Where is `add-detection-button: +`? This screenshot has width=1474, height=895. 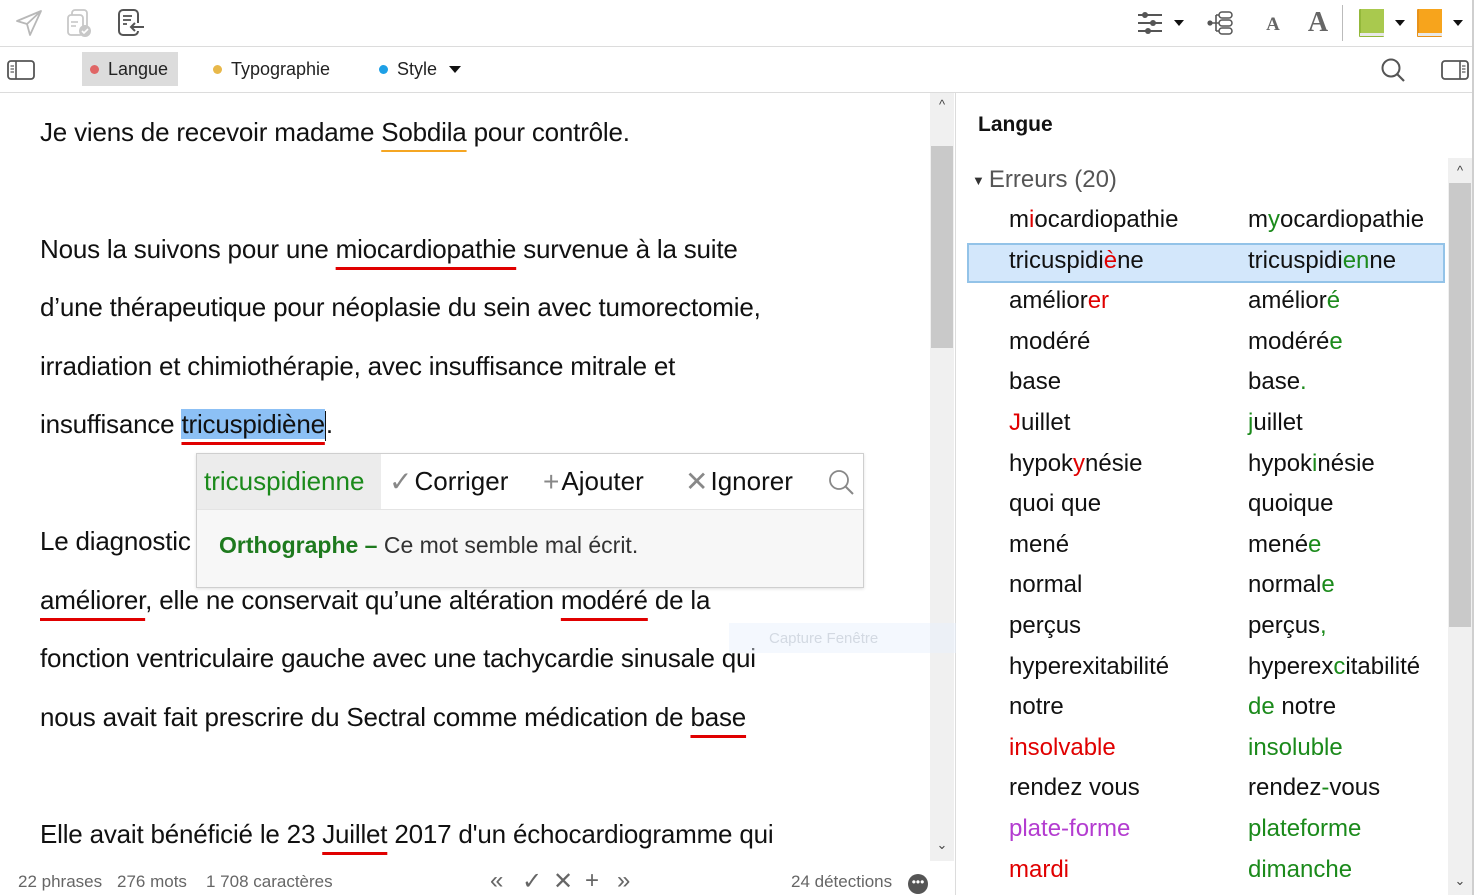
add-detection-button: + is located at coordinates (592, 881).